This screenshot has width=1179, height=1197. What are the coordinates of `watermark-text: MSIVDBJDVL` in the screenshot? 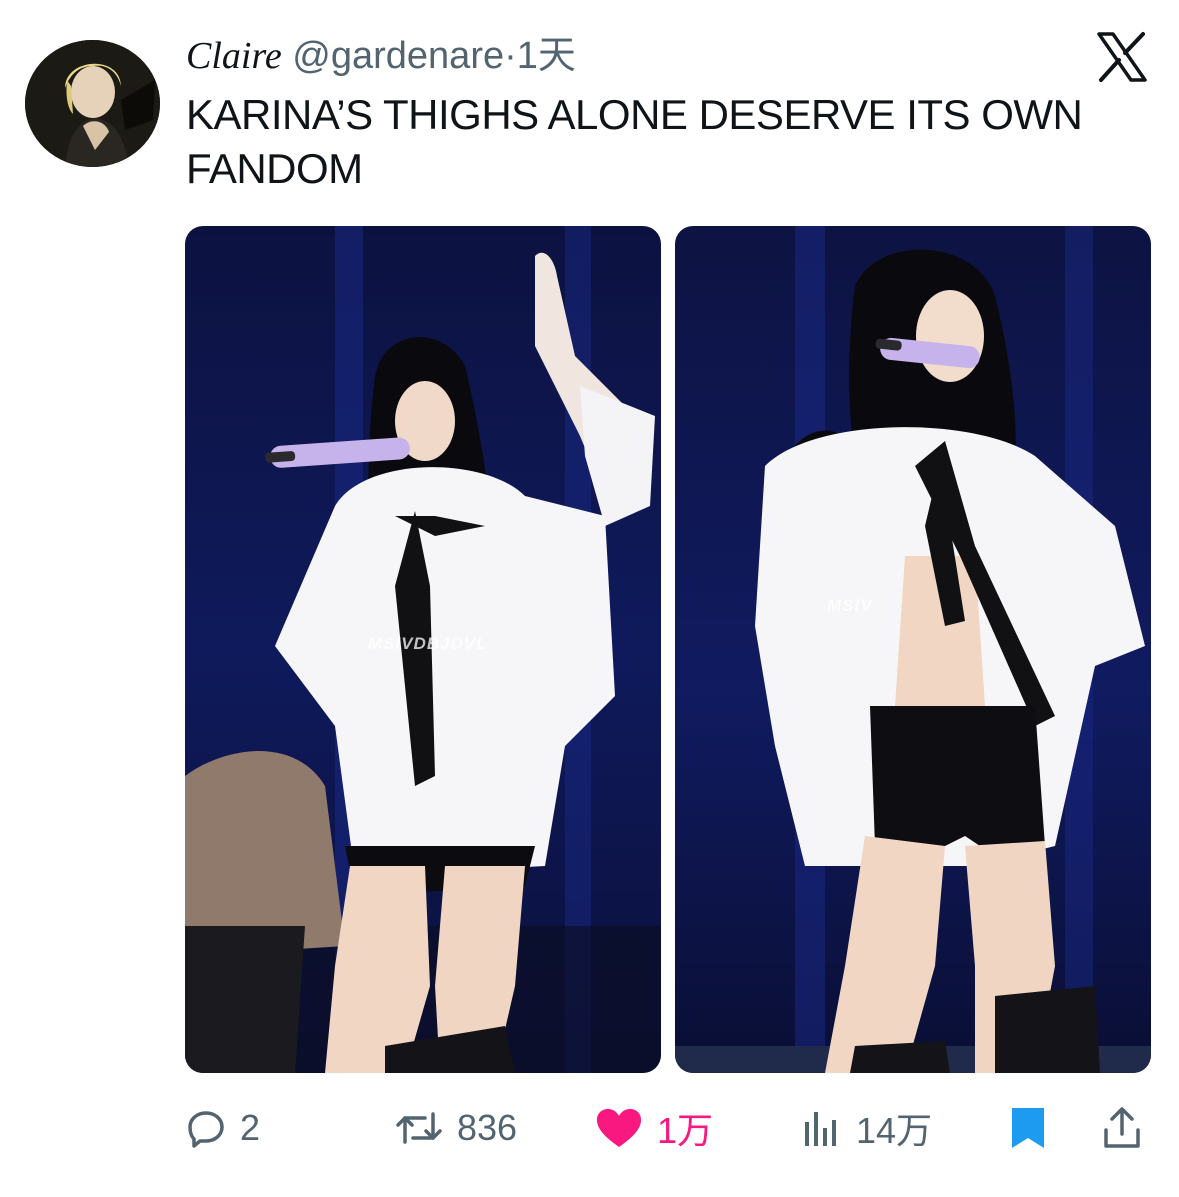 It's located at (428, 643).